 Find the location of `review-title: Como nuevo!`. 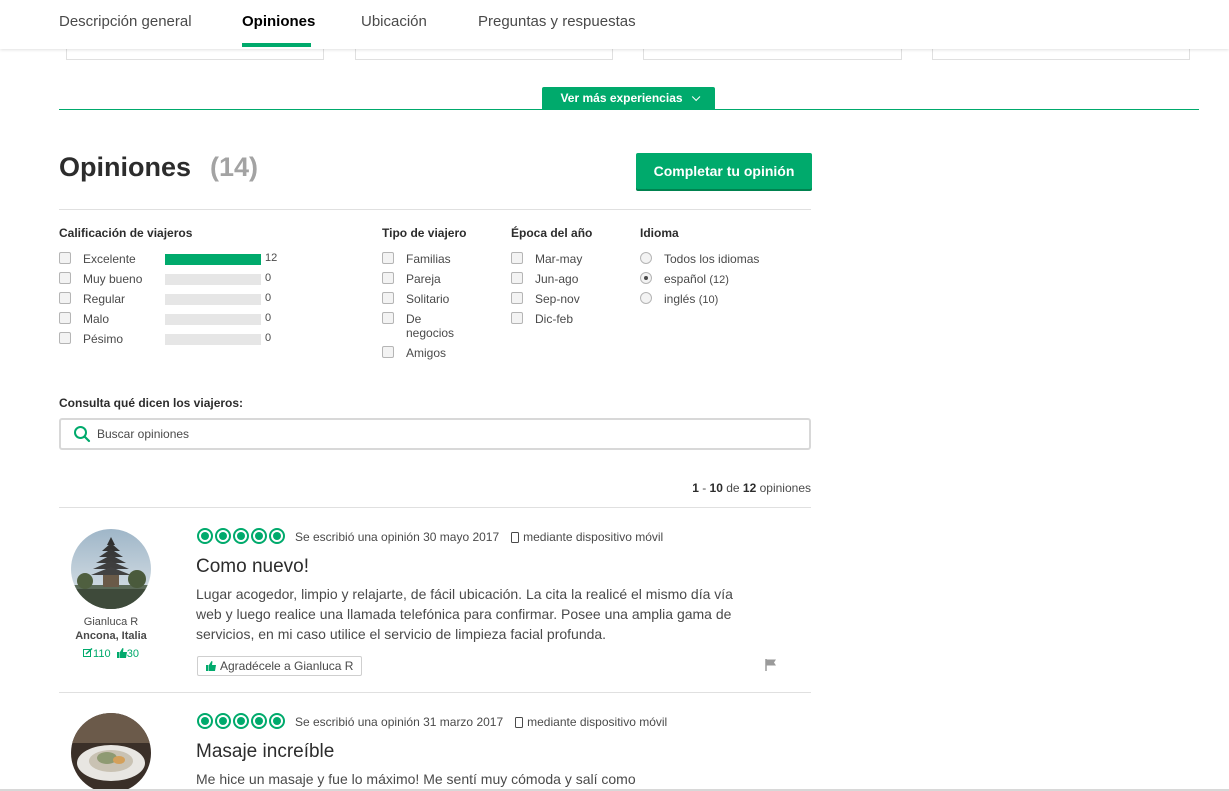

review-title: Como nuevo! is located at coordinates (252, 567).